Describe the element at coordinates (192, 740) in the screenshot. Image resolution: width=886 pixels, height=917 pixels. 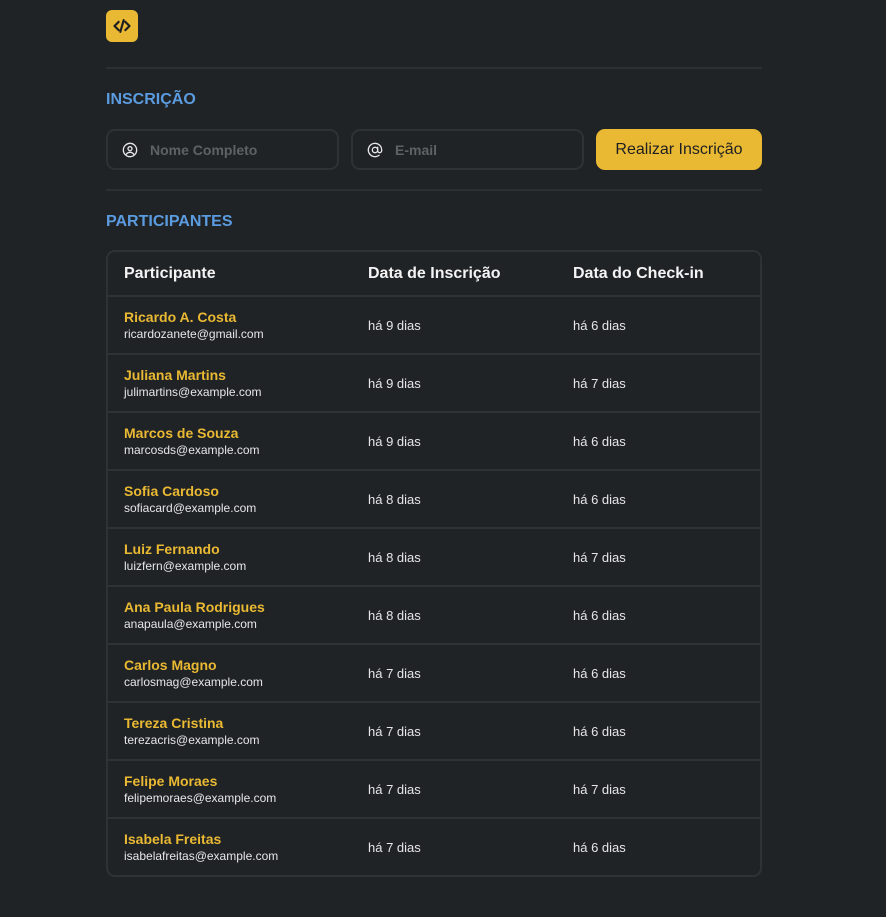
I see `participant-email: terezacris@example.com` at that location.